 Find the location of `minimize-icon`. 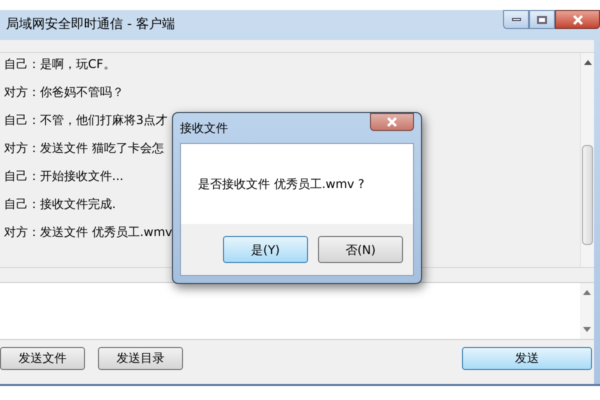

minimize-icon is located at coordinates (516, 19).